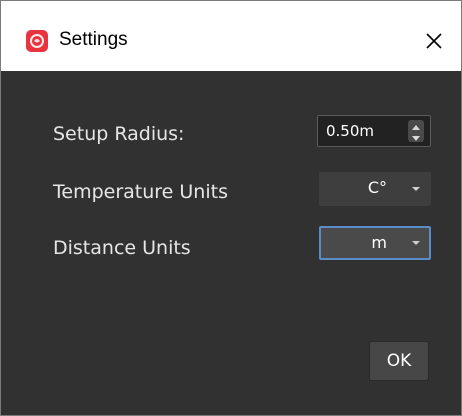 This screenshot has height=416, width=462. What do you see at coordinates (350, 131) in the screenshot?
I see `setup-radius-value: 0.50m` at bounding box center [350, 131].